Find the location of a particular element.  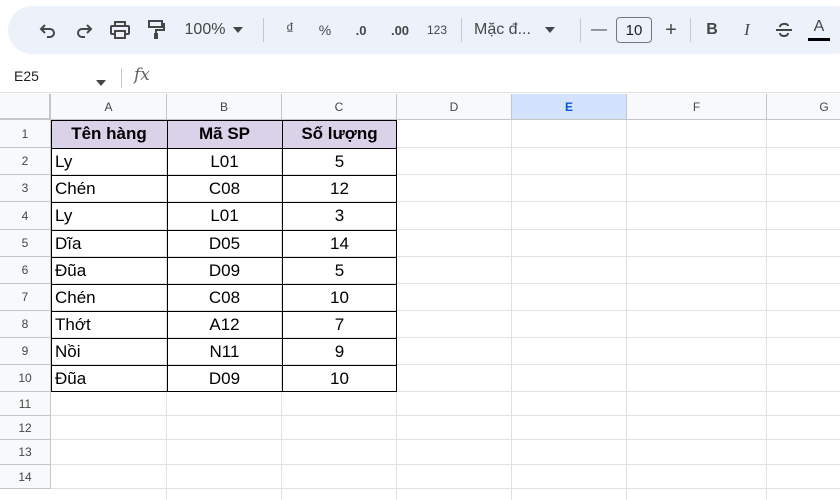

column-header-d: D is located at coordinates (454, 107).